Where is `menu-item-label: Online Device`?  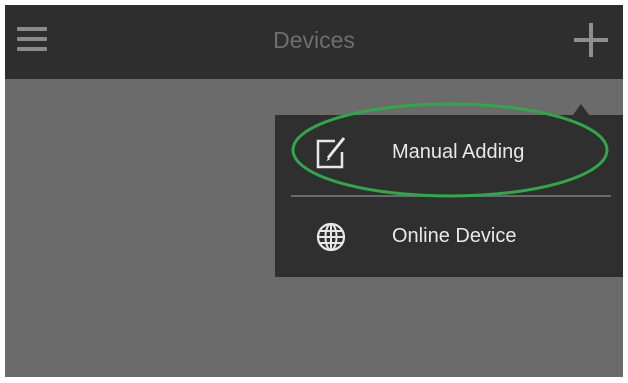
menu-item-label: Online Device is located at coordinates (454, 236).